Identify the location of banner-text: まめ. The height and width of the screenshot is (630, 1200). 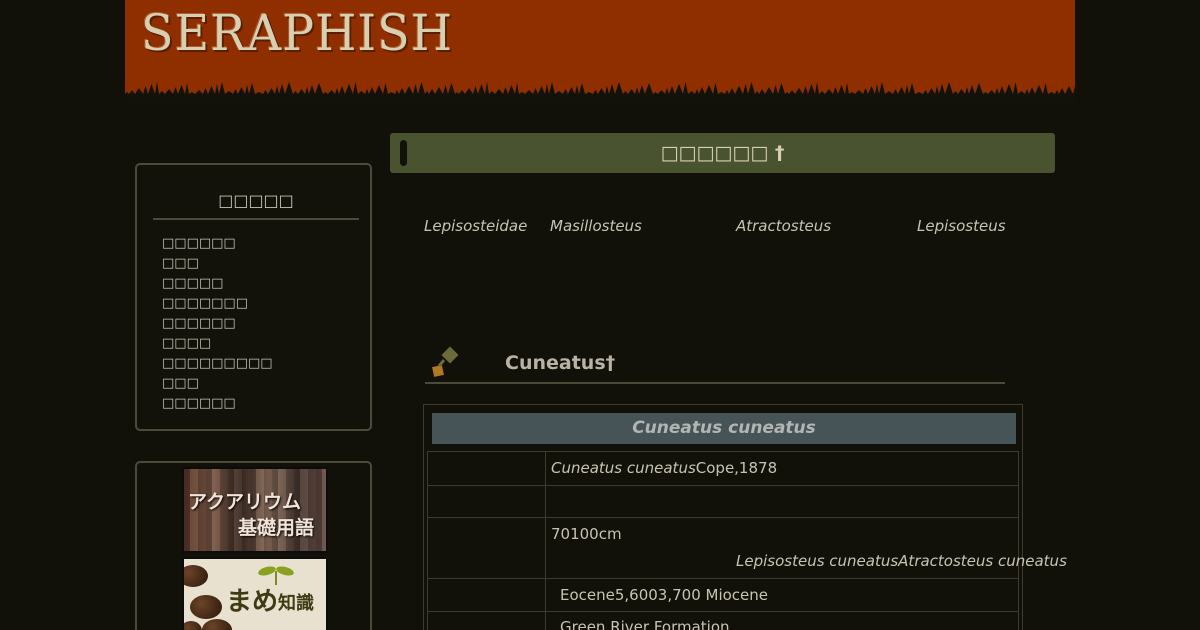
(252, 602).